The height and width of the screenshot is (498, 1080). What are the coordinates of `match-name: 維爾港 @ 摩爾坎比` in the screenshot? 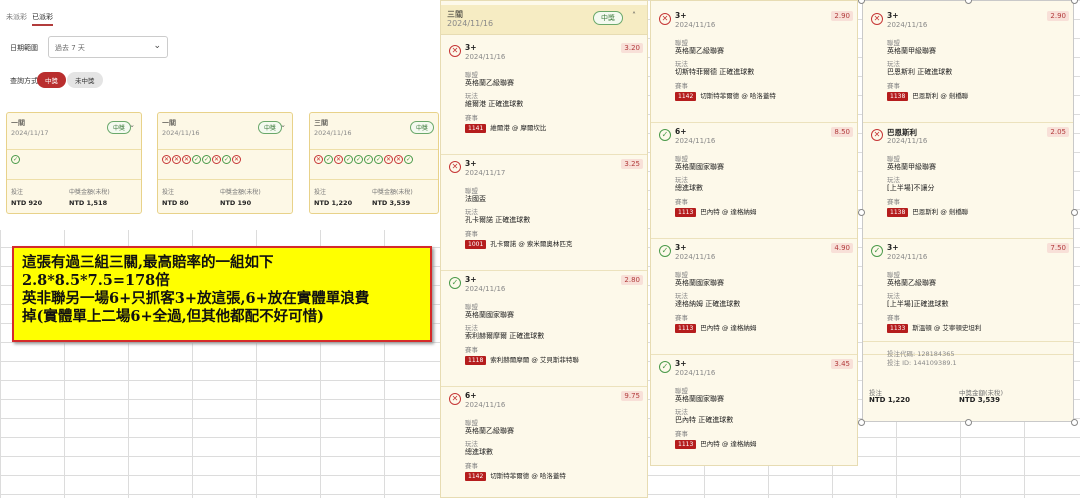 It's located at (518, 128).